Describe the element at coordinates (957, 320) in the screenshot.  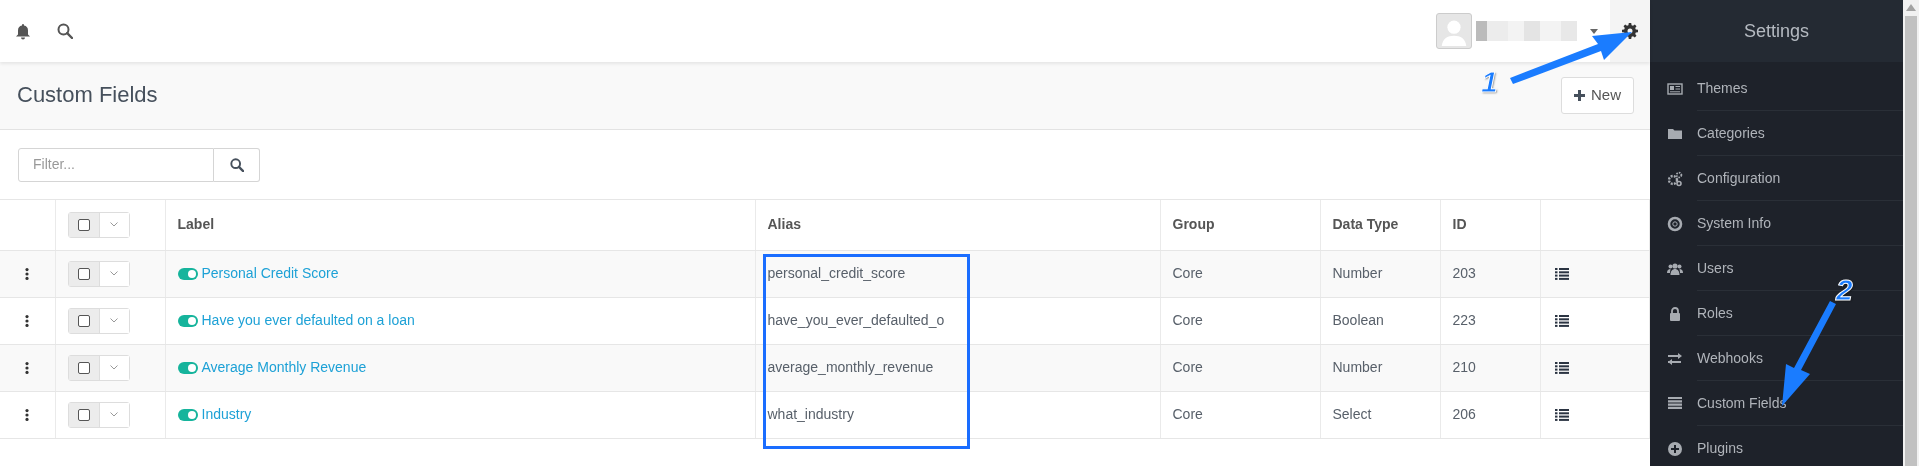
I see `alias-cell: have_you_ever_defaulted_o` at that location.